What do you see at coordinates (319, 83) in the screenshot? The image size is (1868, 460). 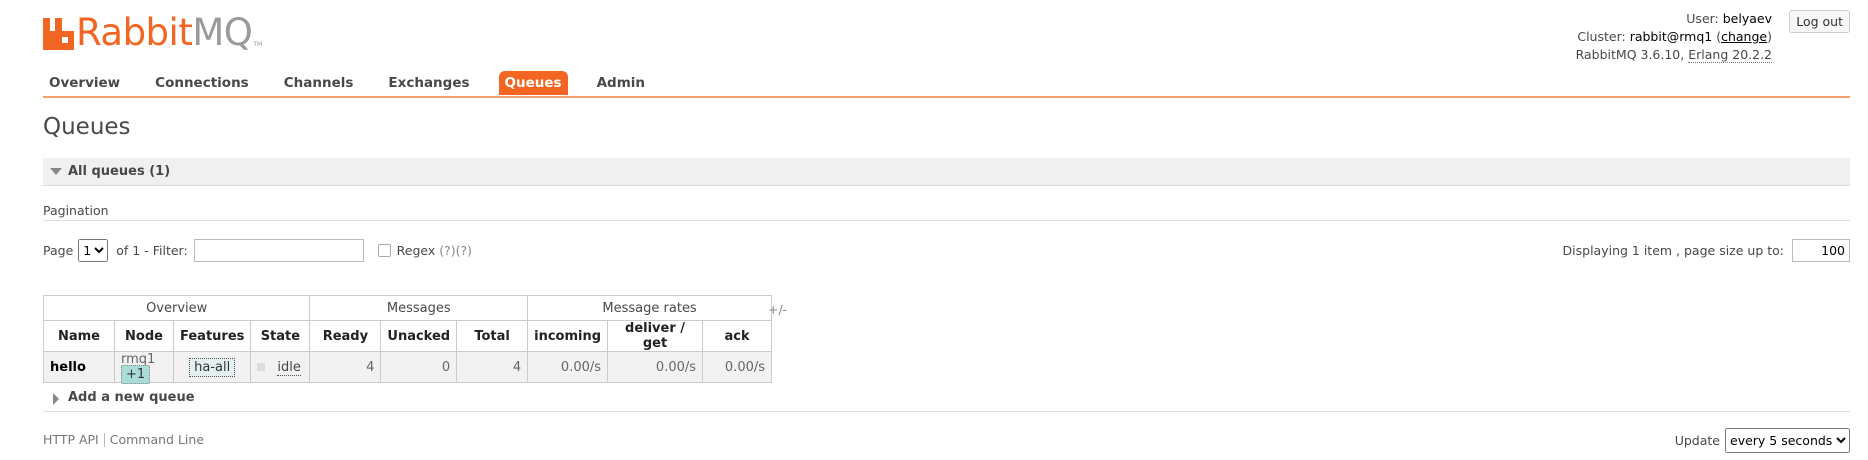 I see `tab-channels: Channels` at bounding box center [319, 83].